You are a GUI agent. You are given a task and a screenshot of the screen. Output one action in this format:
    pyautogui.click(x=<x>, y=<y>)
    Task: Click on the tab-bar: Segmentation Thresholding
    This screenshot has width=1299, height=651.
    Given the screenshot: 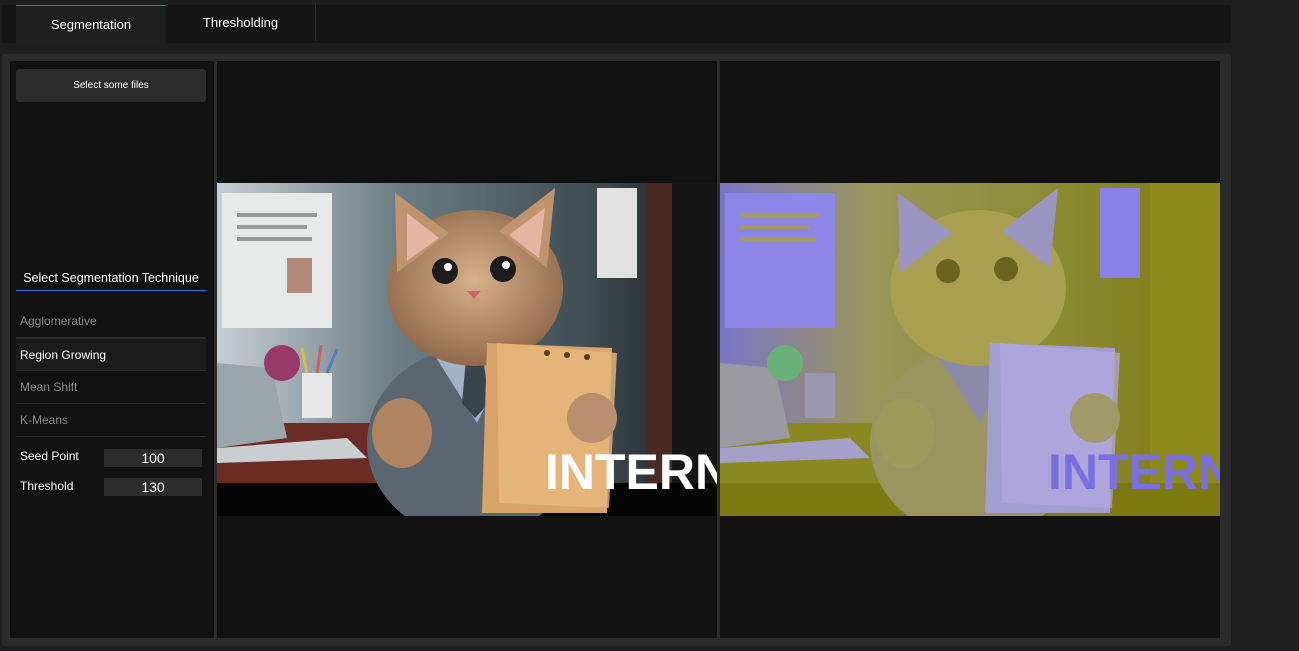 What is the action you would take?
    pyautogui.click(x=616, y=23)
    